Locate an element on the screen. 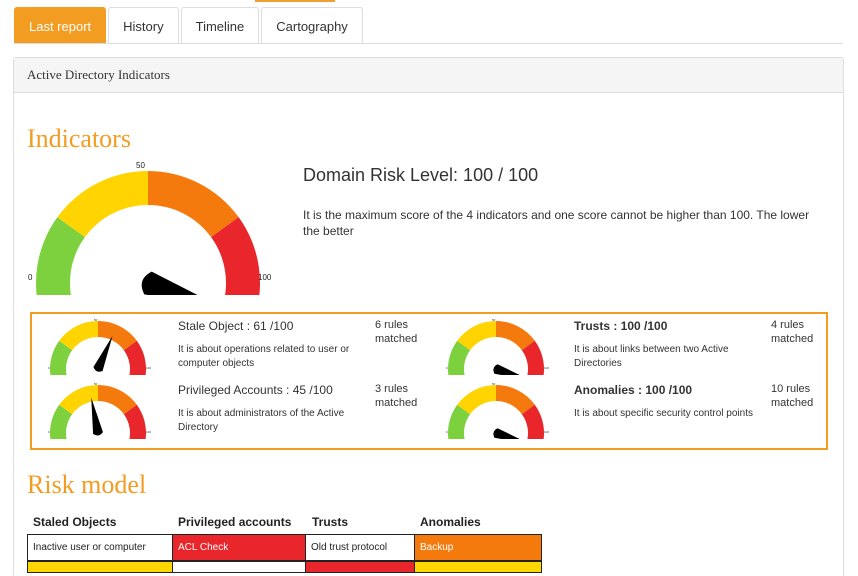  table-row is located at coordinates (284, 567).